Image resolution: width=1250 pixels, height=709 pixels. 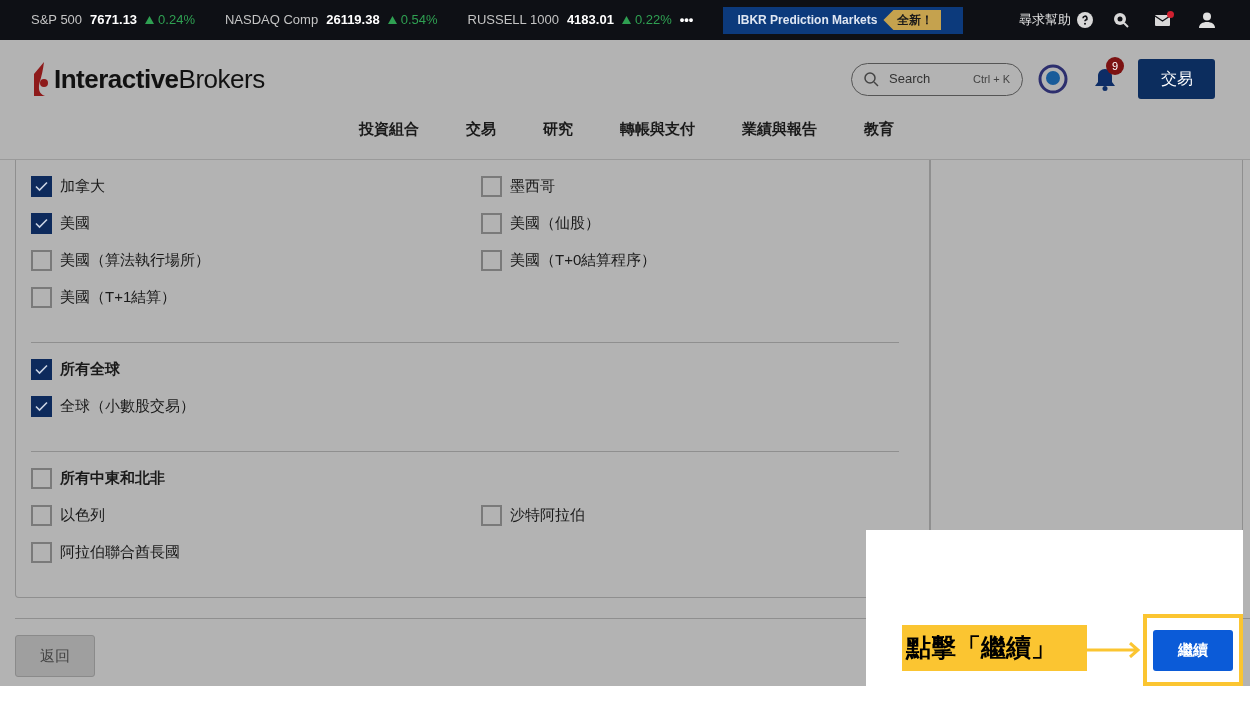 I want to click on checkbox-label: 美國（算法執行場所）, so click(x=135, y=260).